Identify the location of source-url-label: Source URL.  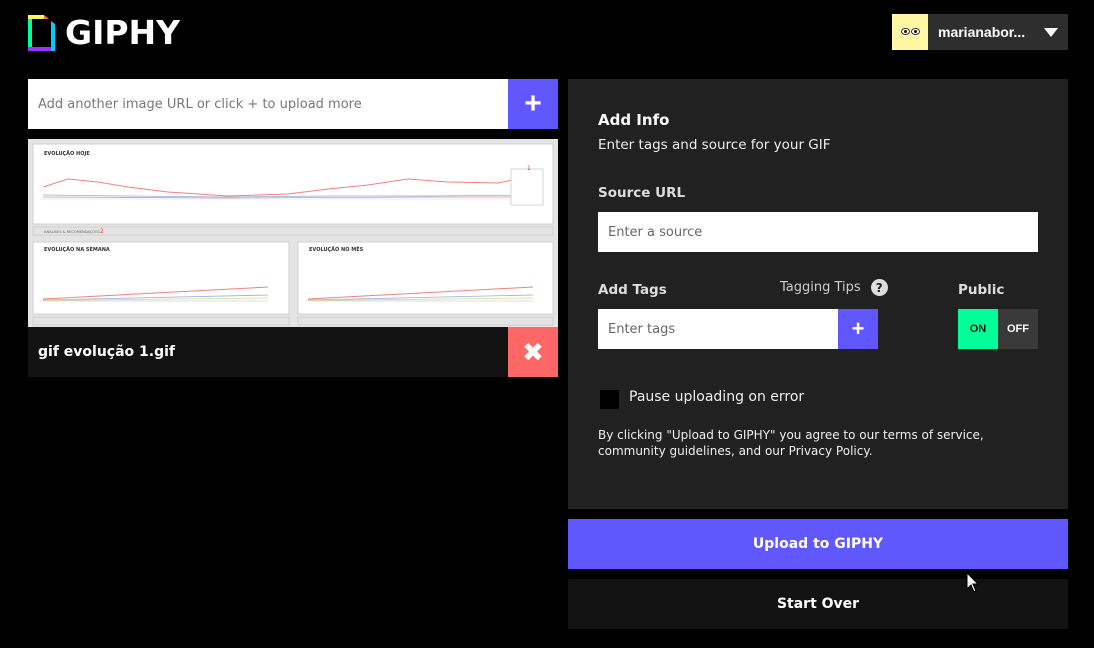
(642, 193).